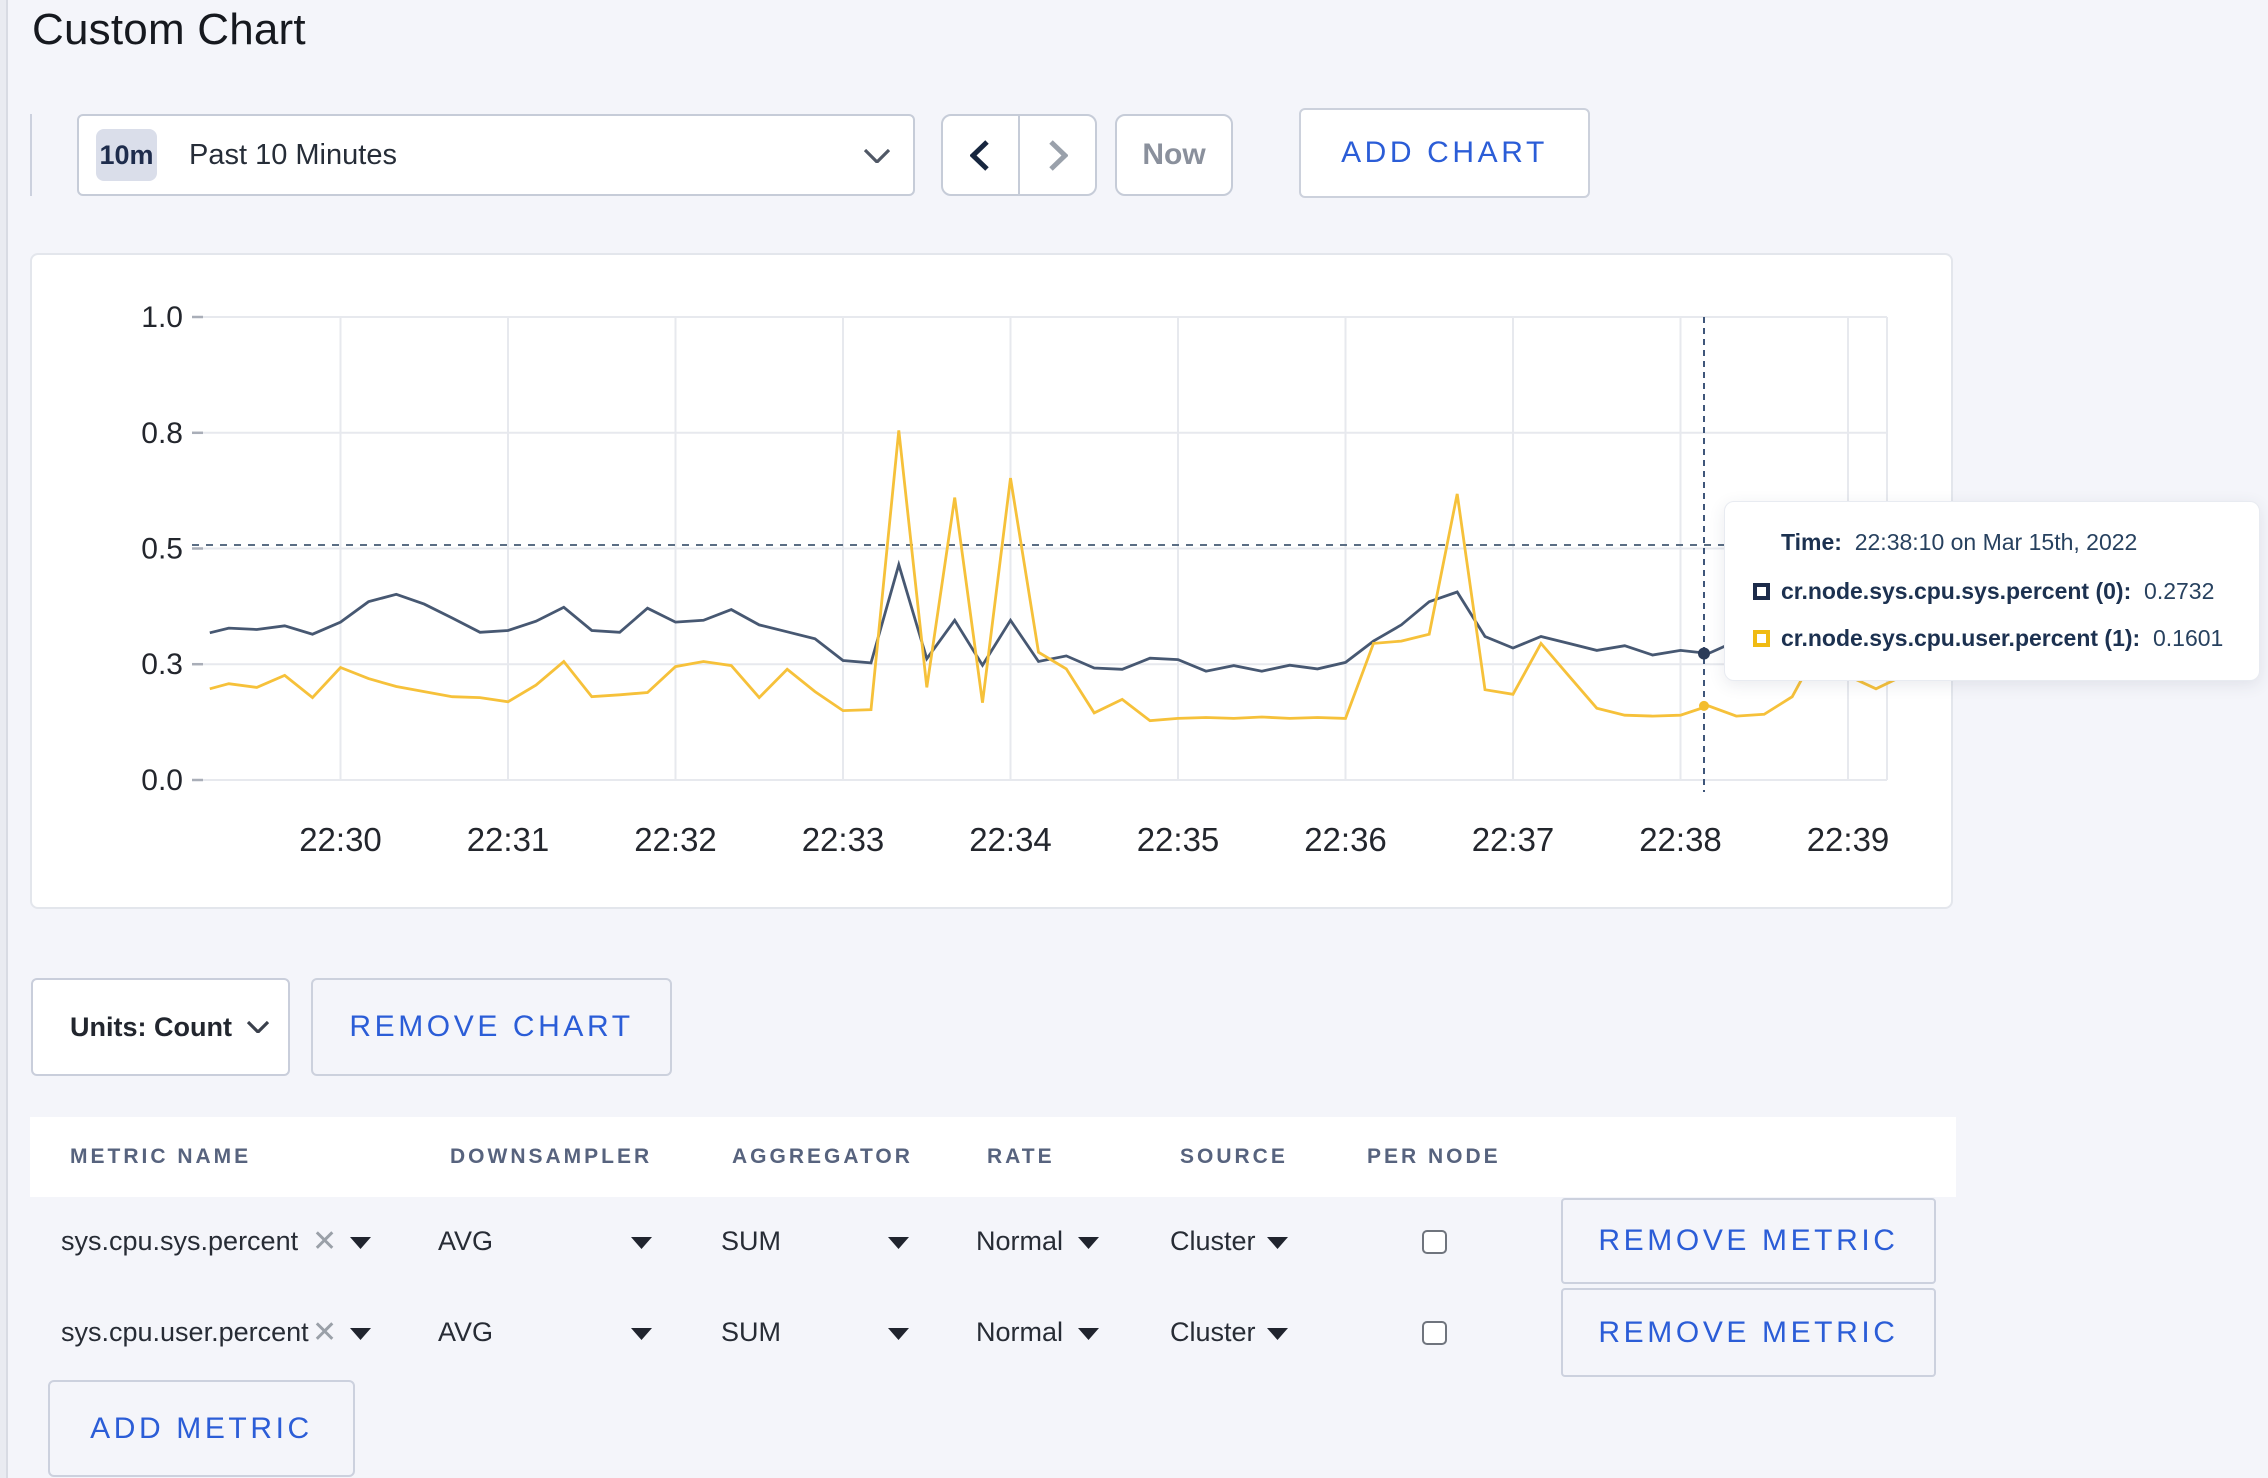 This screenshot has height=1478, width=2268. Describe the element at coordinates (843, 839) in the screenshot. I see `svg-text: 22:33` at that location.